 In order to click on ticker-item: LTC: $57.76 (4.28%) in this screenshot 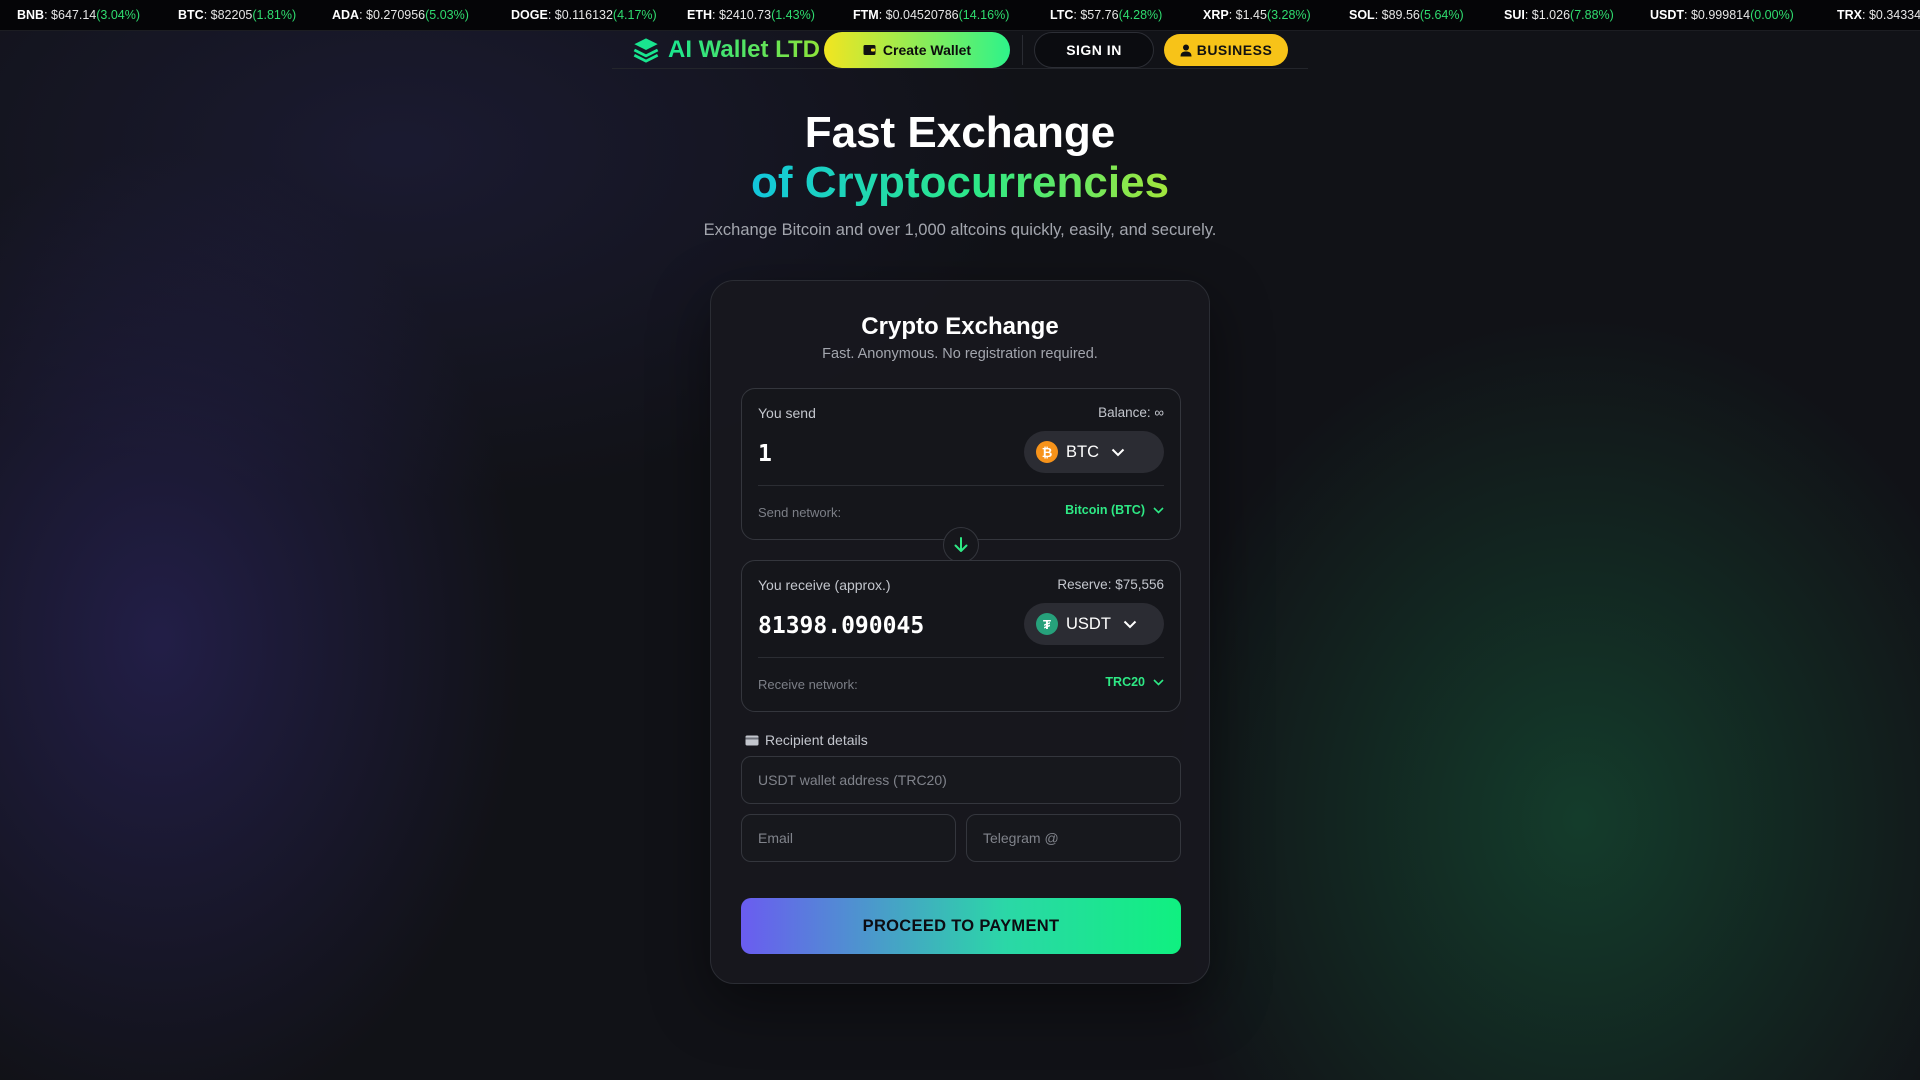, I will do `click(1106, 15)`.